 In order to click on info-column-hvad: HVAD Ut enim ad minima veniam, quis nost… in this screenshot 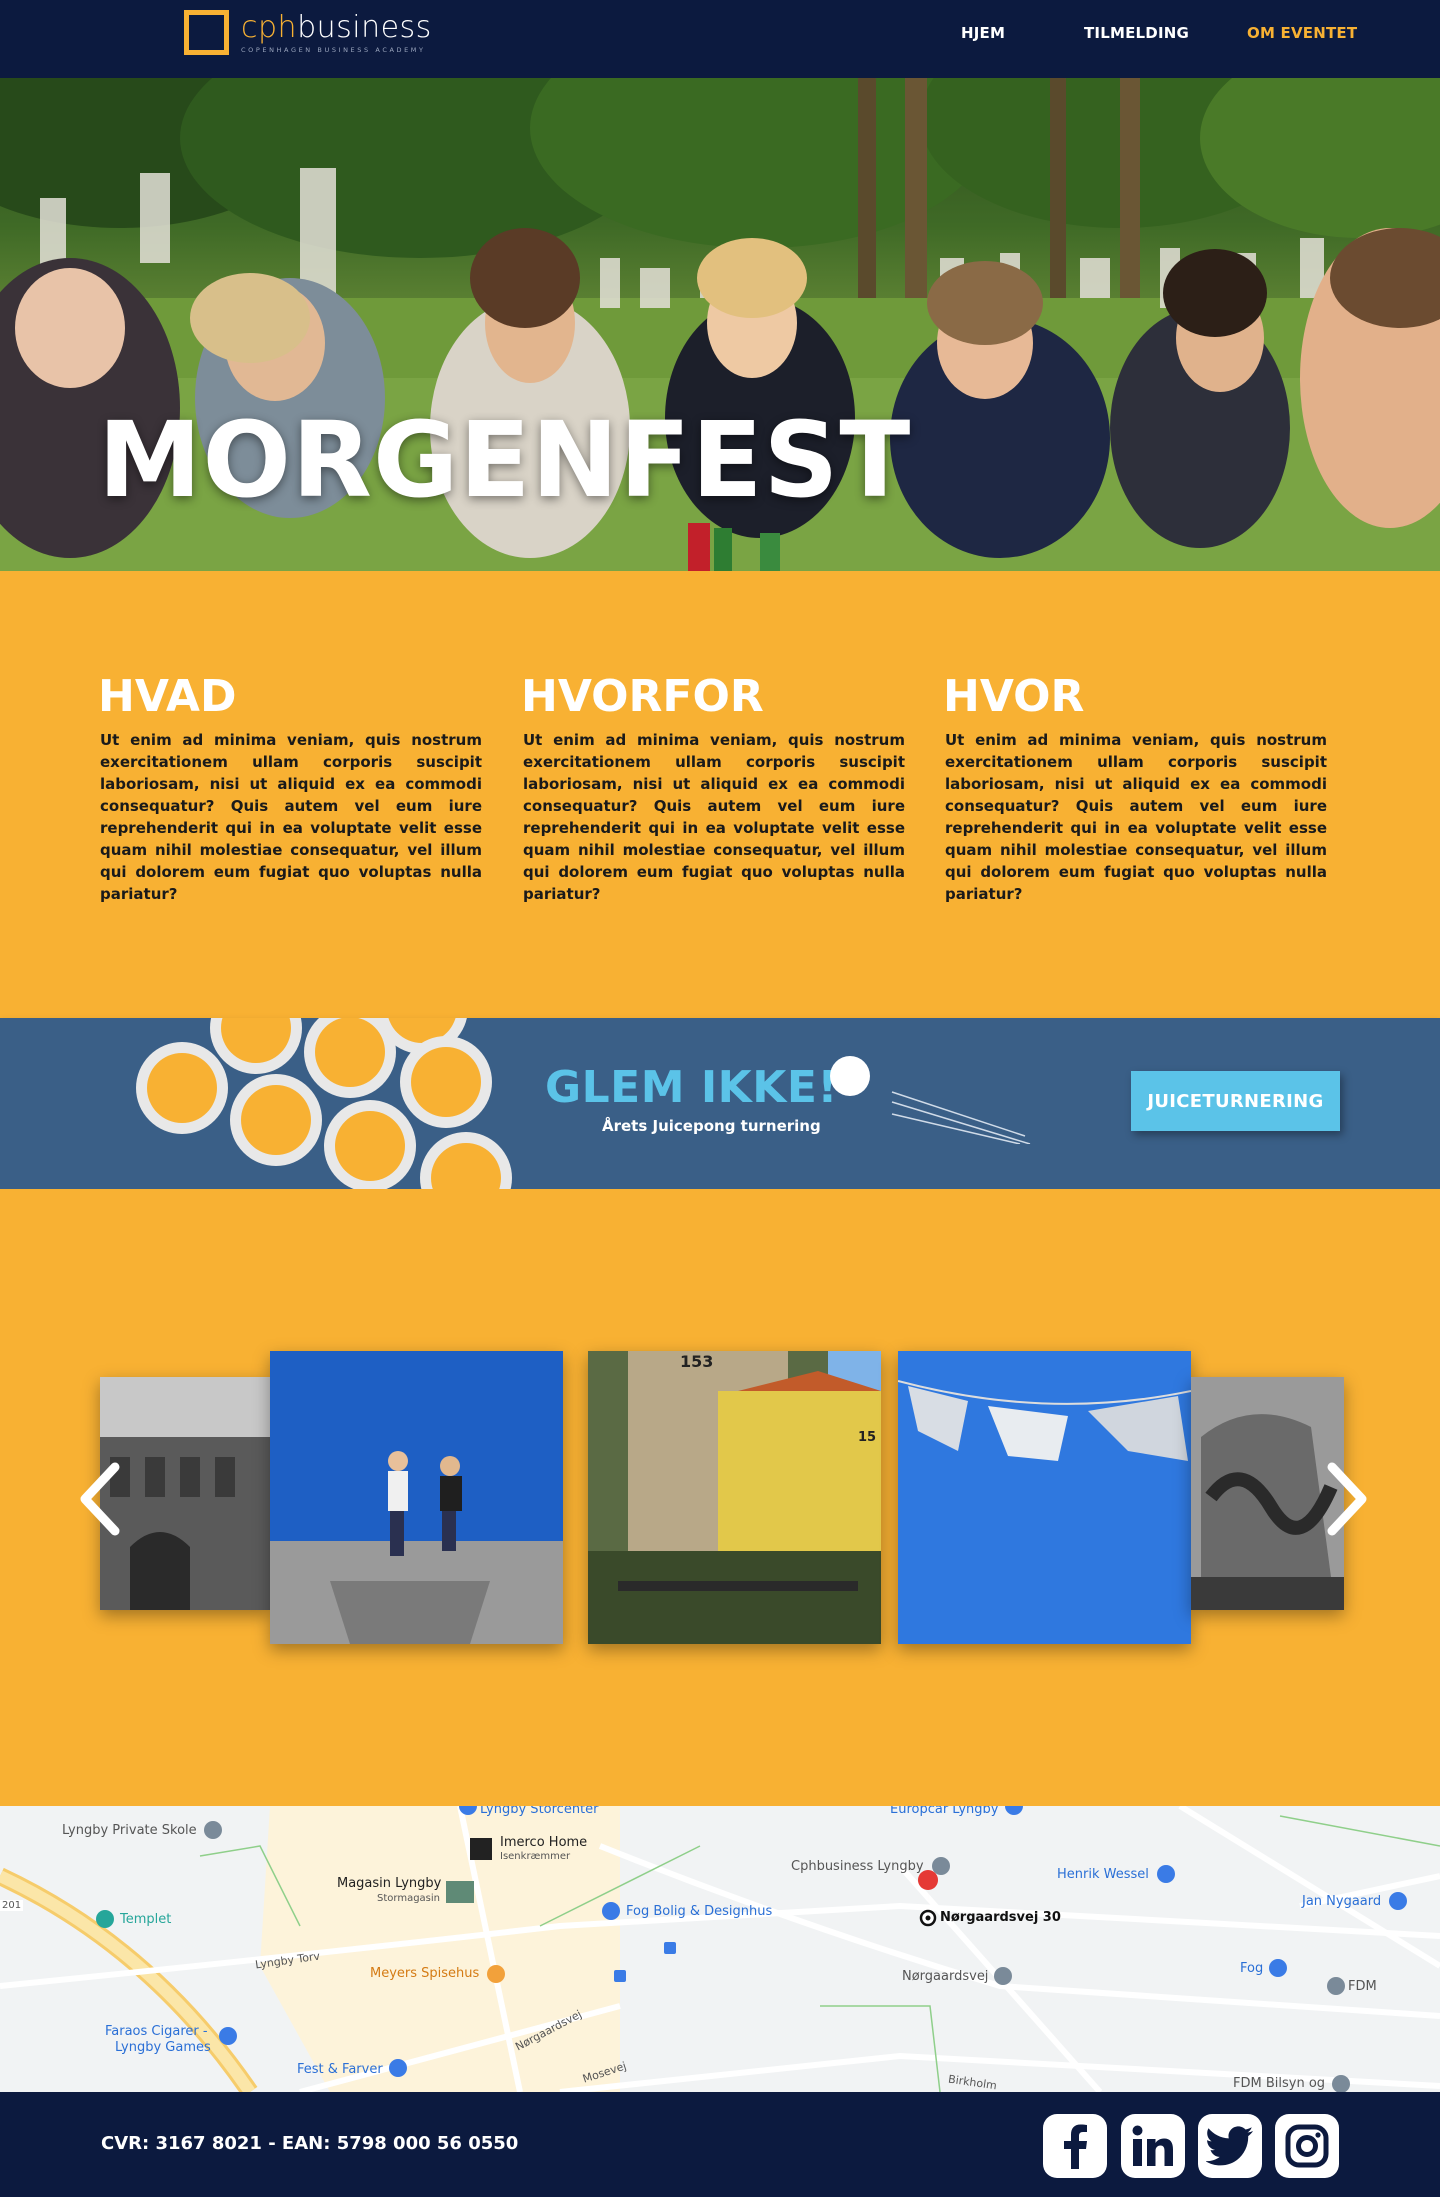, I will do `click(290, 788)`.